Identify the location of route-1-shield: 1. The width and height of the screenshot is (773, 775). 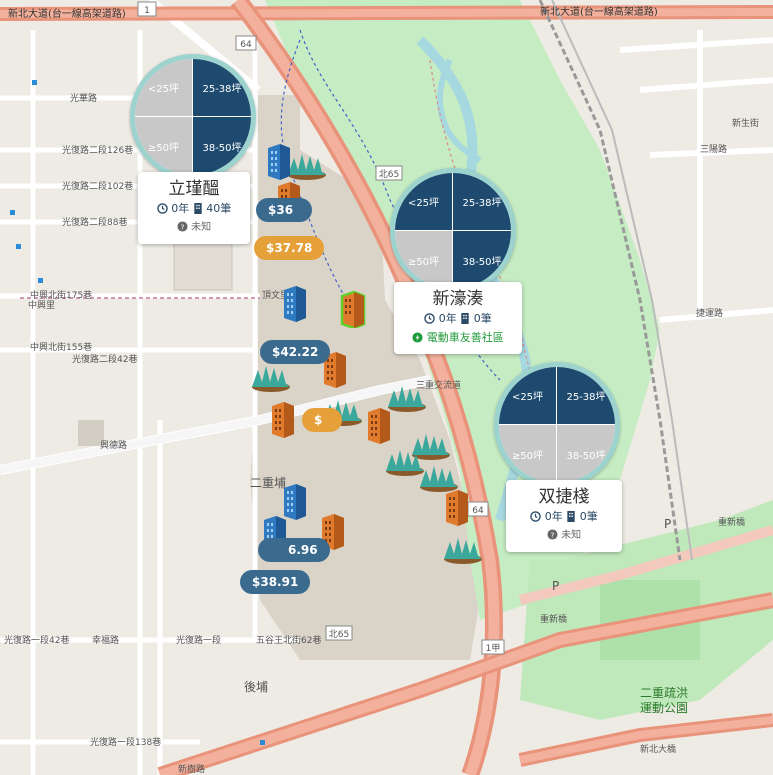
(147, 11).